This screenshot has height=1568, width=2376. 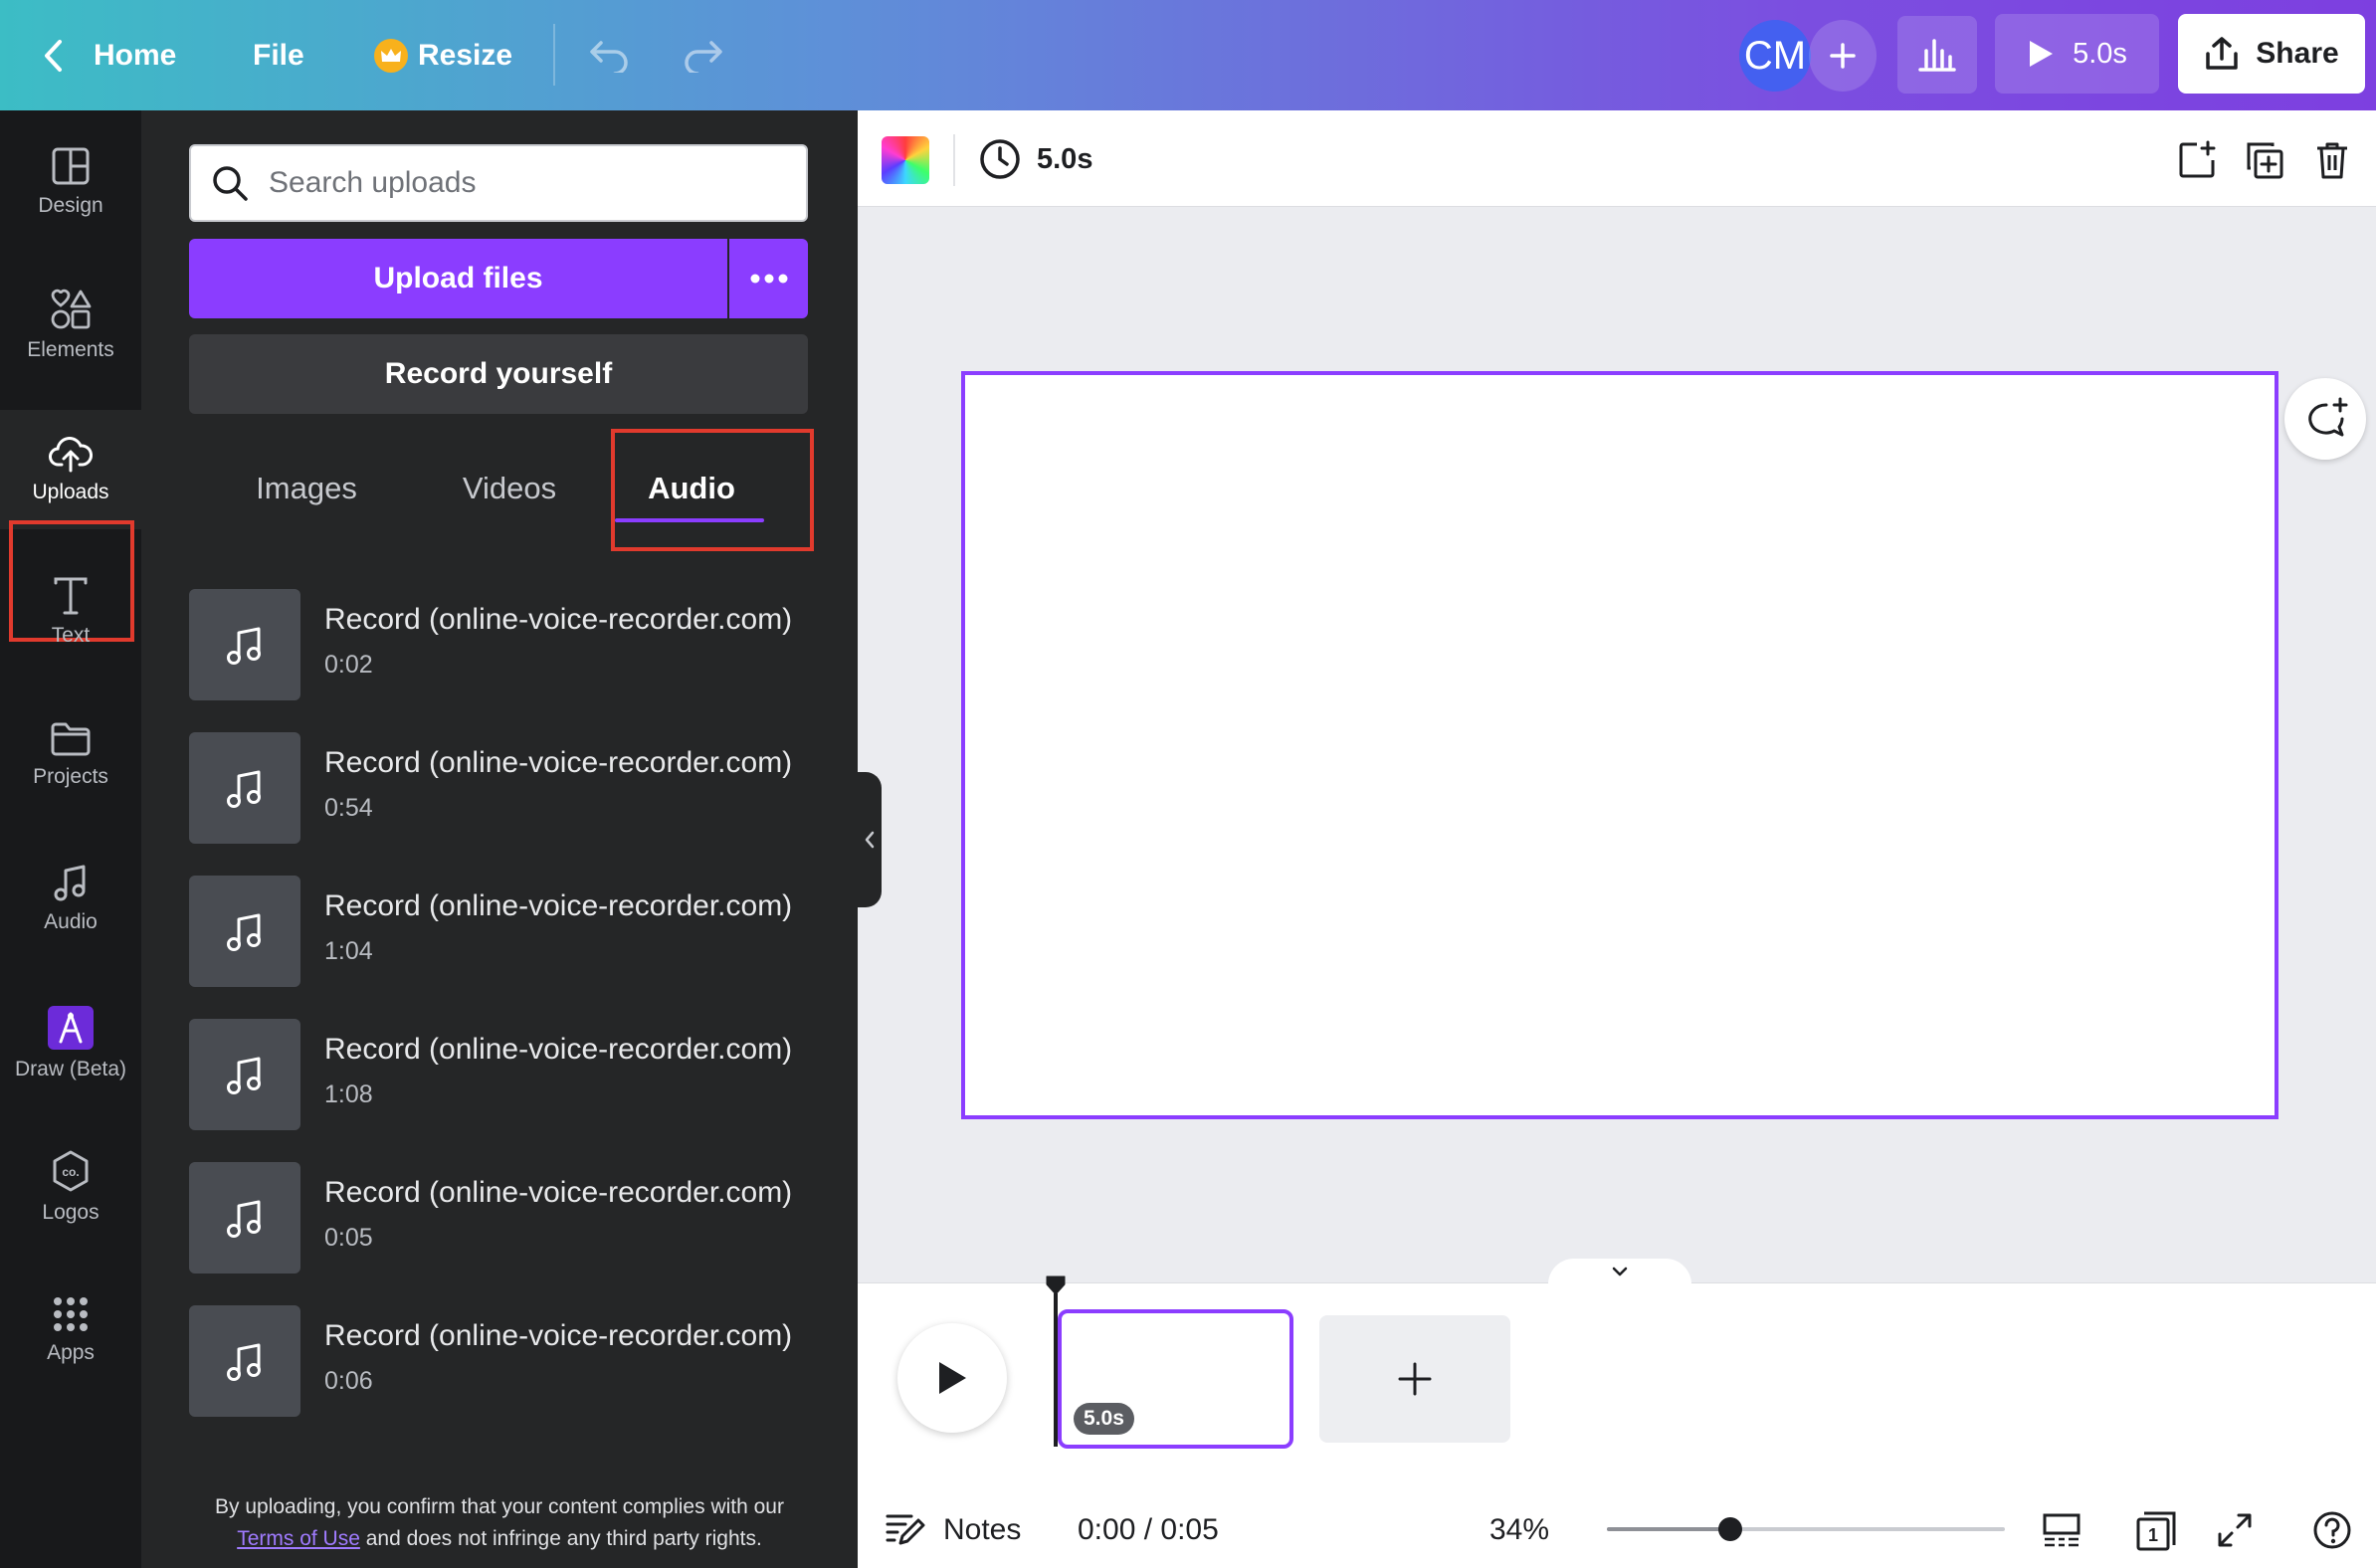 I want to click on add-page-icon, so click(x=2197, y=160).